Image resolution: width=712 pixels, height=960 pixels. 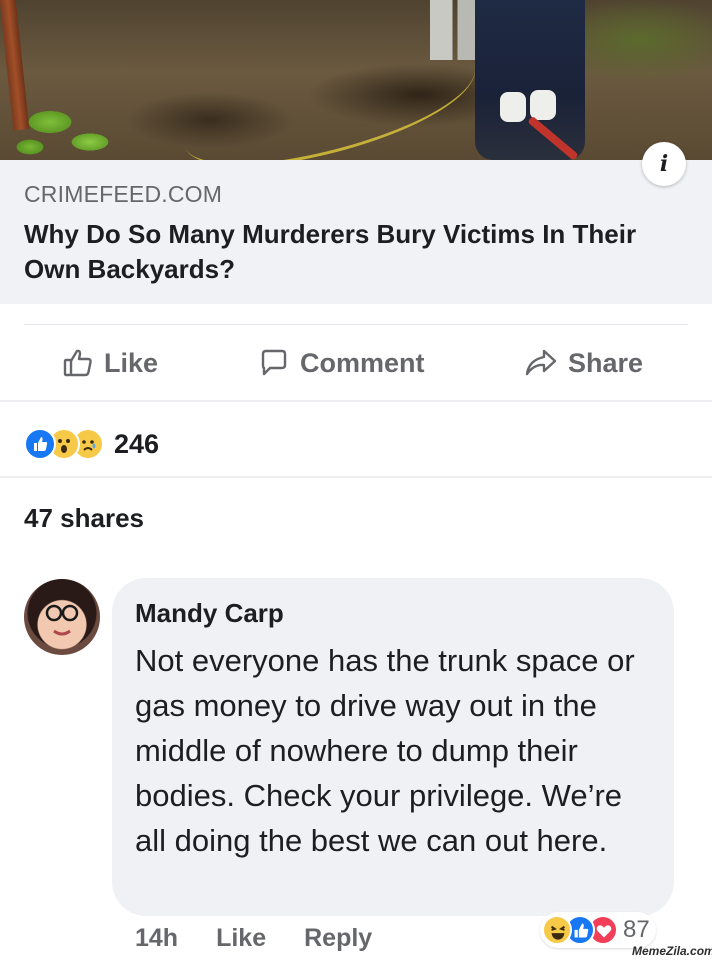 I want to click on reaction-summary: 246, so click(x=91, y=444).